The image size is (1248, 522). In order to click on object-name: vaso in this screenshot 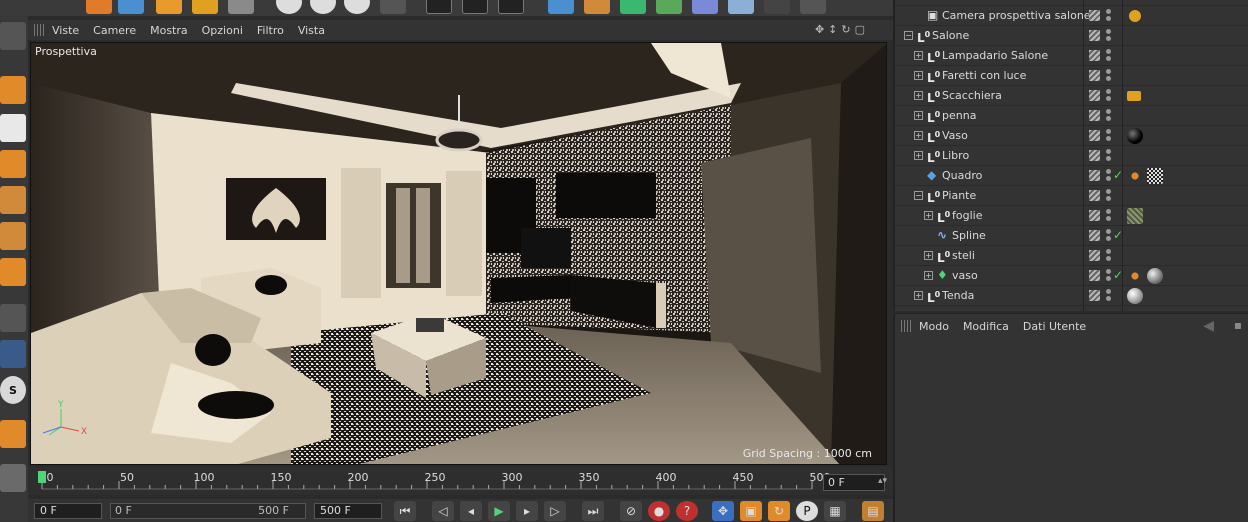, I will do `click(965, 275)`.